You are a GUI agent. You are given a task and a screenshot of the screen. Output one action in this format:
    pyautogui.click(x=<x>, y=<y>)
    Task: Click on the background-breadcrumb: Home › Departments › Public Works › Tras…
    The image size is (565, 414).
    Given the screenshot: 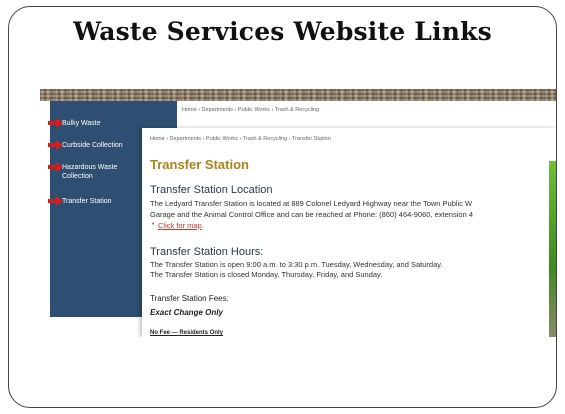 What is the action you would take?
    pyautogui.click(x=251, y=110)
    